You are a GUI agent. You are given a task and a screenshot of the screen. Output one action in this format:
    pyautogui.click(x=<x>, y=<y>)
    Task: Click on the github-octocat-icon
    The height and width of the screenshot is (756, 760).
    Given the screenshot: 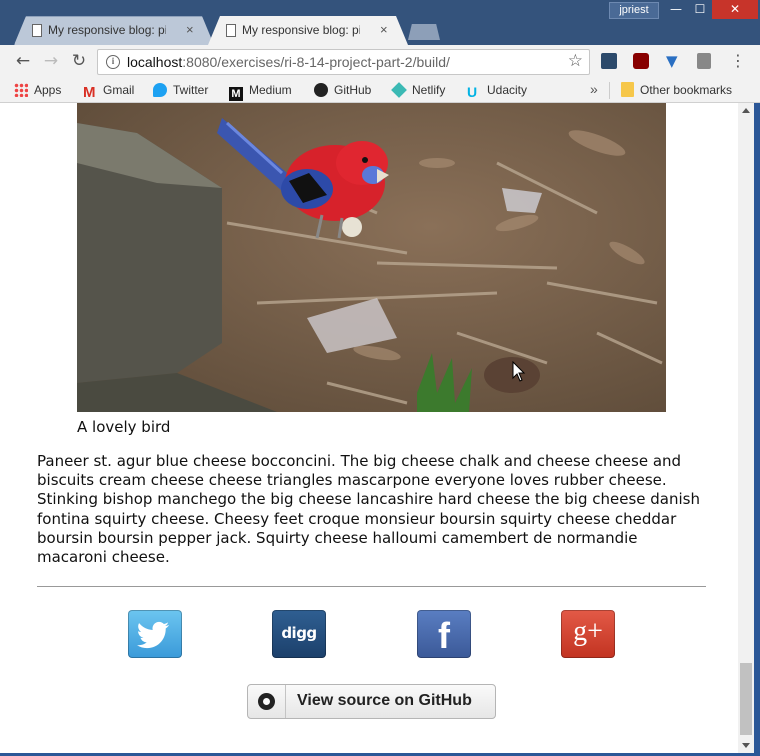 What is the action you would take?
    pyautogui.click(x=266, y=701)
    